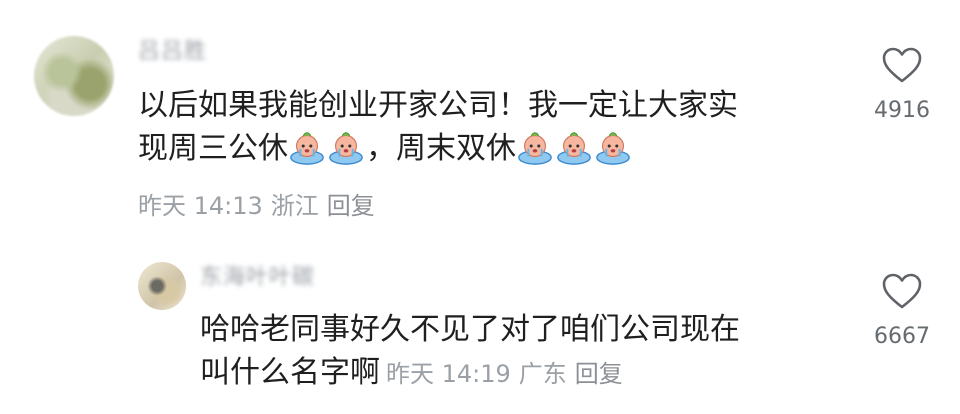 The image size is (960, 414). Describe the element at coordinates (200, 206) in the screenshot. I see `comment-time: 昨天 14:13` at that location.